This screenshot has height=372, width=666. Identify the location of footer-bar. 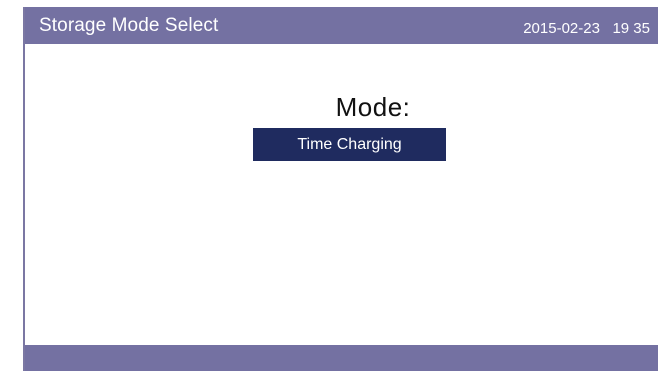
(341, 358).